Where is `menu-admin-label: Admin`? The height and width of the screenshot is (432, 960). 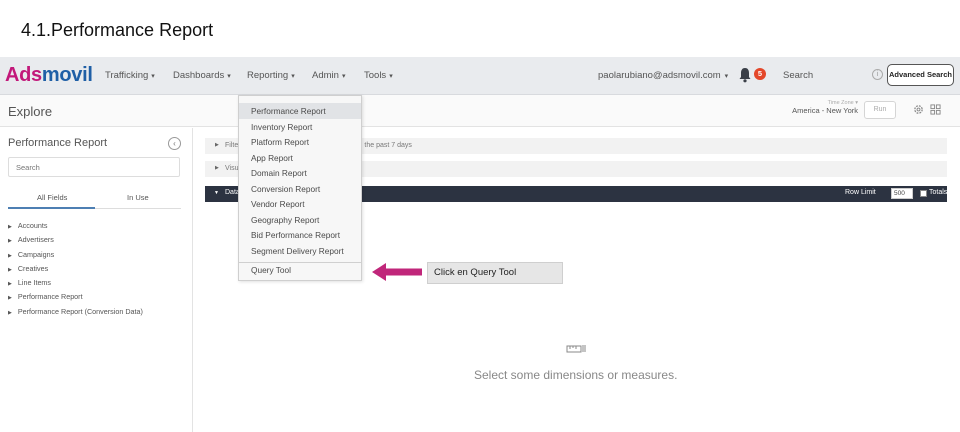
menu-admin-label: Admin is located at coordinates (325, 75).